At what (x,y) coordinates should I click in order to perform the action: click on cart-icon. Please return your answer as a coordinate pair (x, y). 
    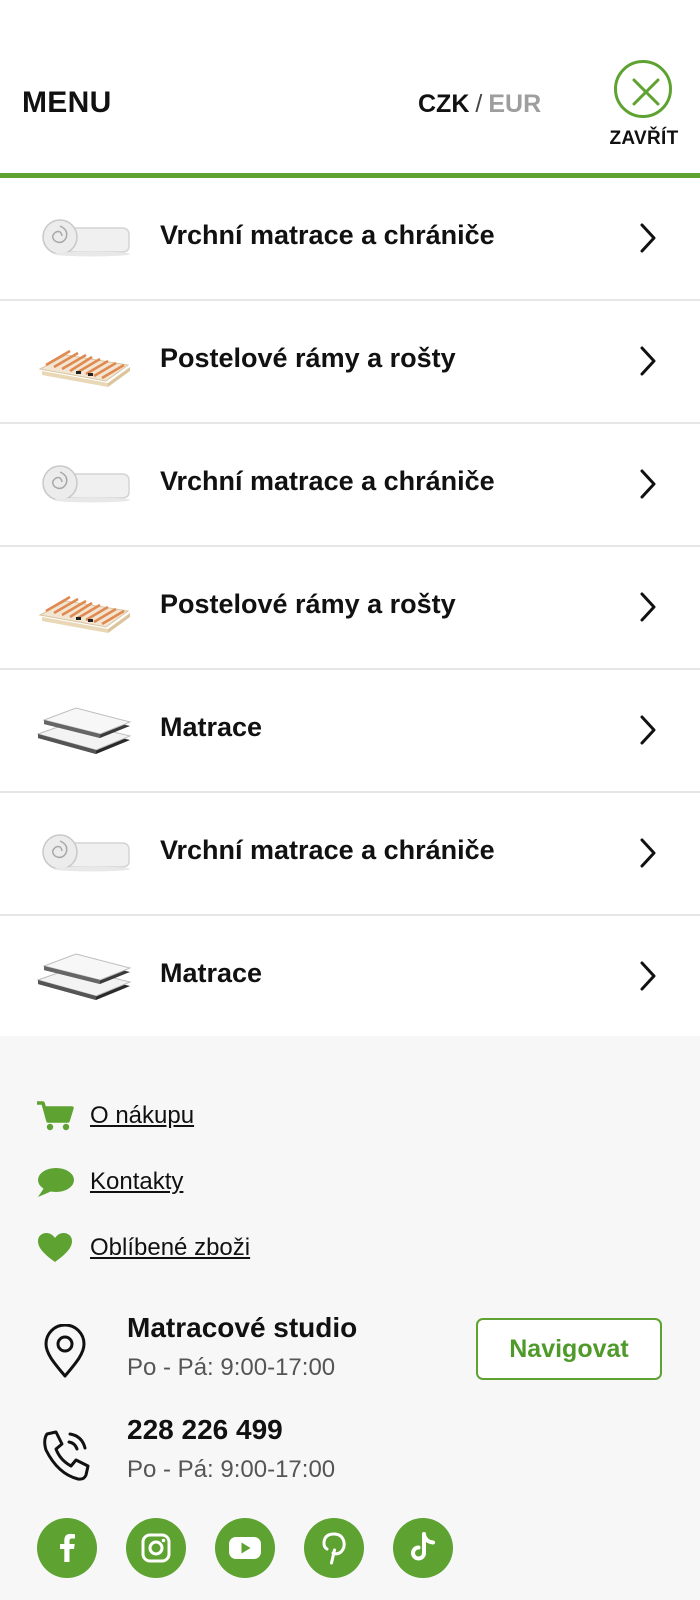
    Looking at the image, I should click on (55, 1116).